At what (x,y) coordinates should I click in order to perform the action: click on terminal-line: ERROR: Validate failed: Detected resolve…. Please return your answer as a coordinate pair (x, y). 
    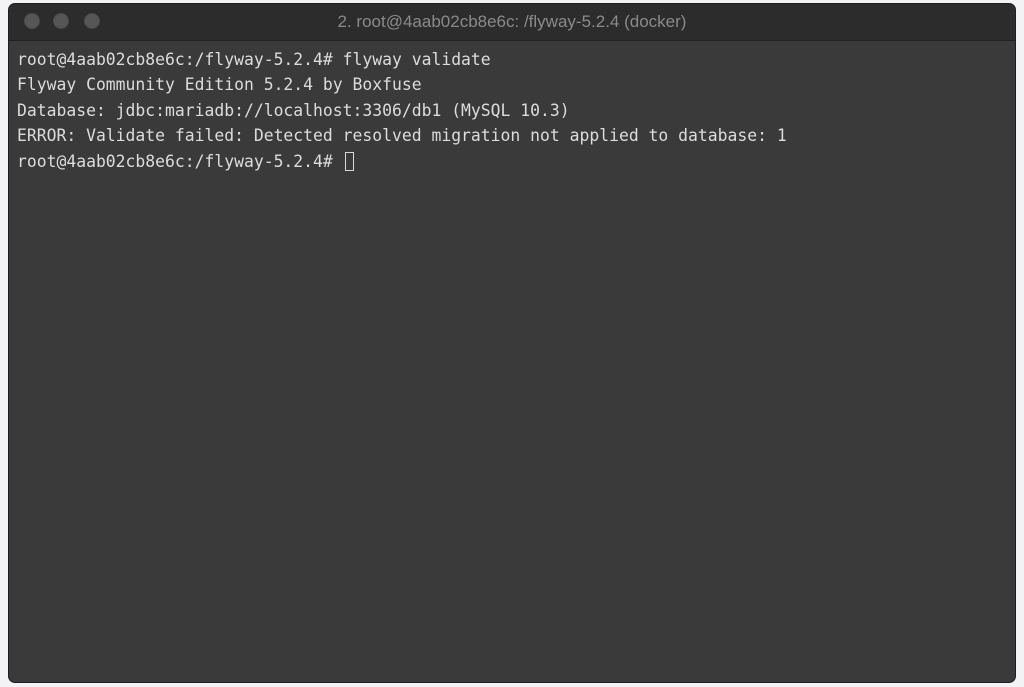
    Looking at the image, I should click on (402, 136).